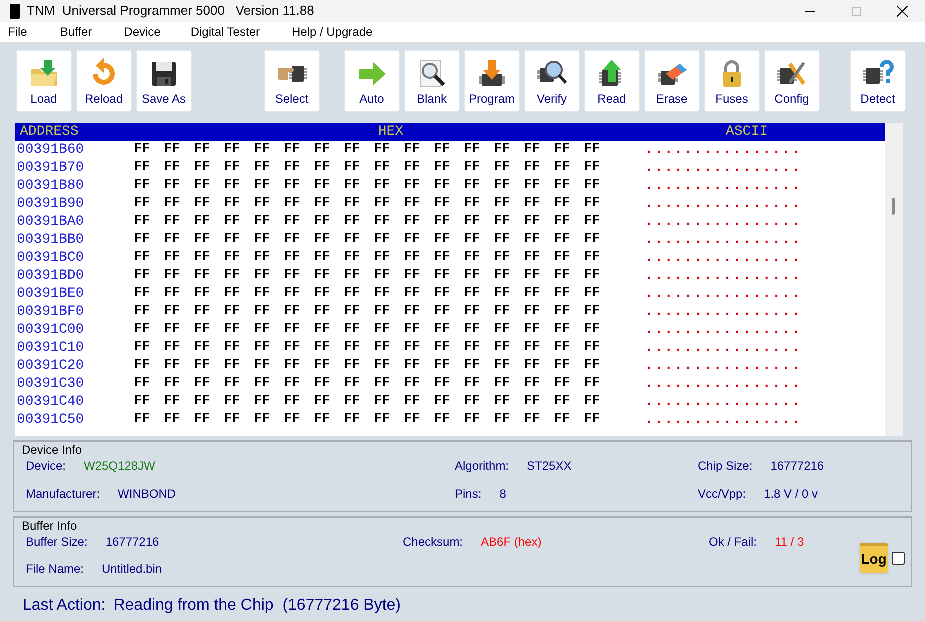 The height and width of the screenshot is (621, 925). I want to click on address-cell-text: 00391BB0, so click(51, 240).